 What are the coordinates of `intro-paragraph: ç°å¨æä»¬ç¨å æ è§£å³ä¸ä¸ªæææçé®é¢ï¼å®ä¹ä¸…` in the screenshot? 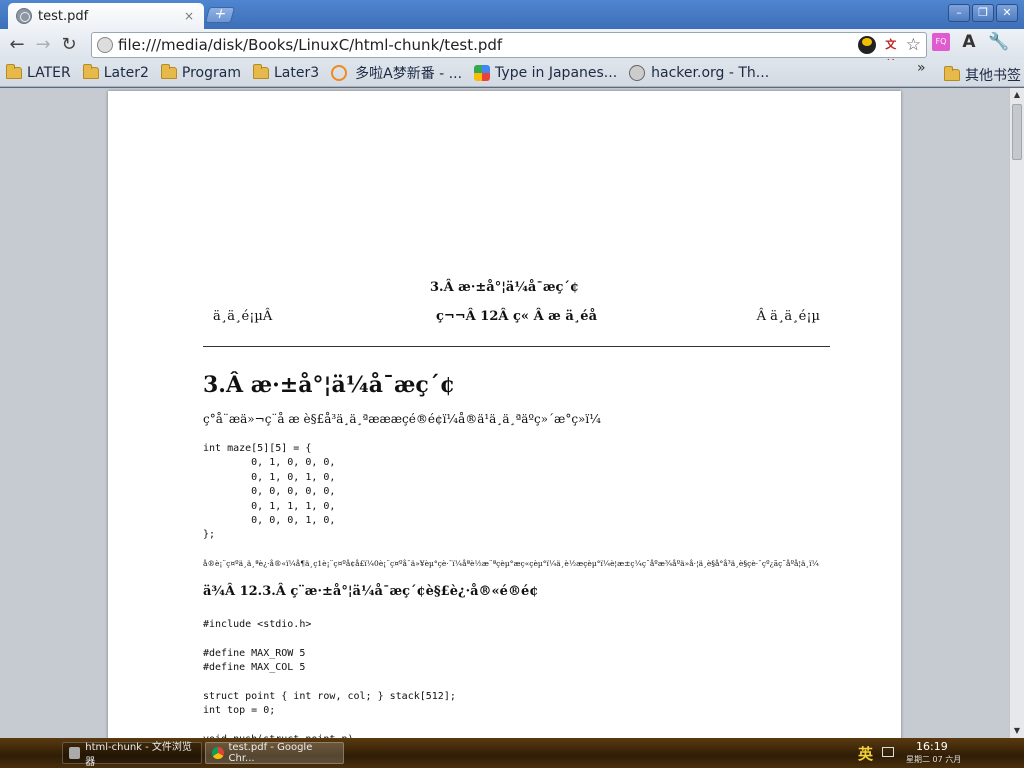 It's located at (402, 419).